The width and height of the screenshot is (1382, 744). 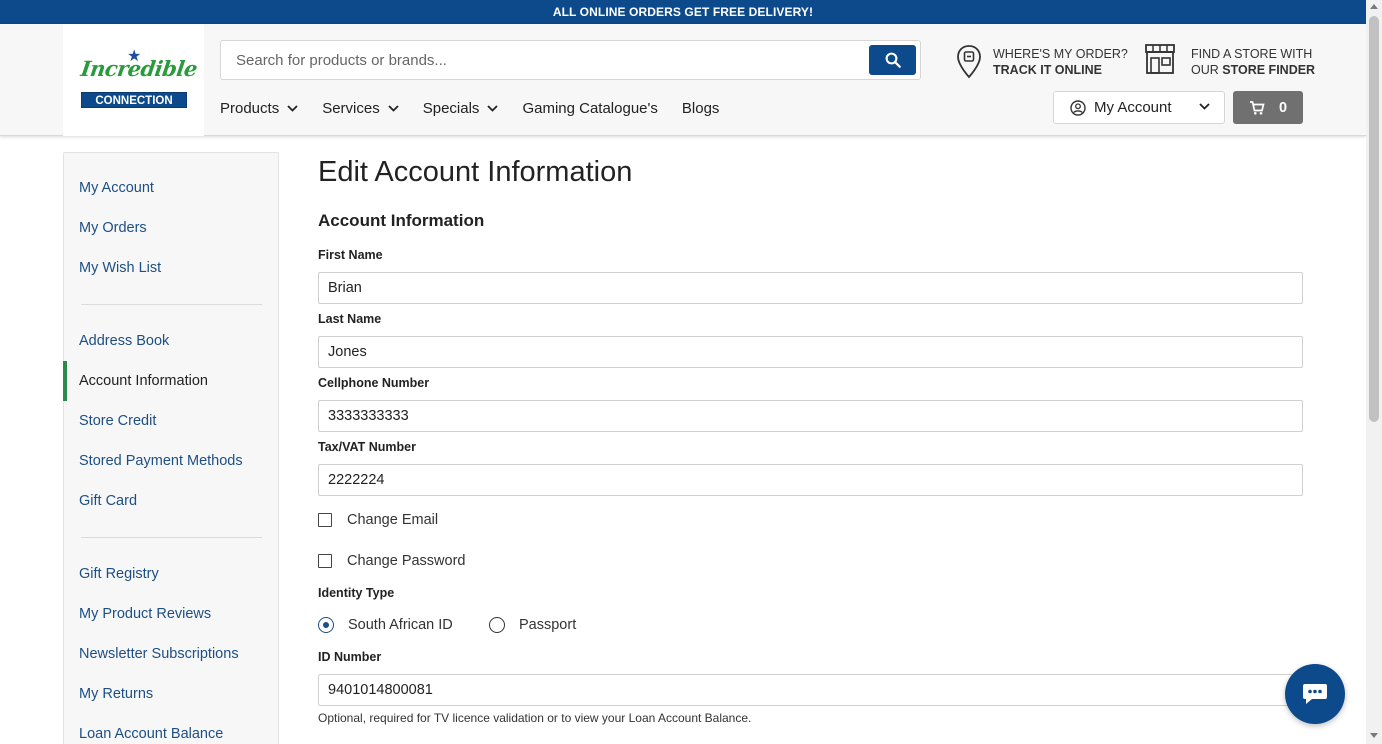 I want to click on location-pin-icon, so click(x=969, y=62).